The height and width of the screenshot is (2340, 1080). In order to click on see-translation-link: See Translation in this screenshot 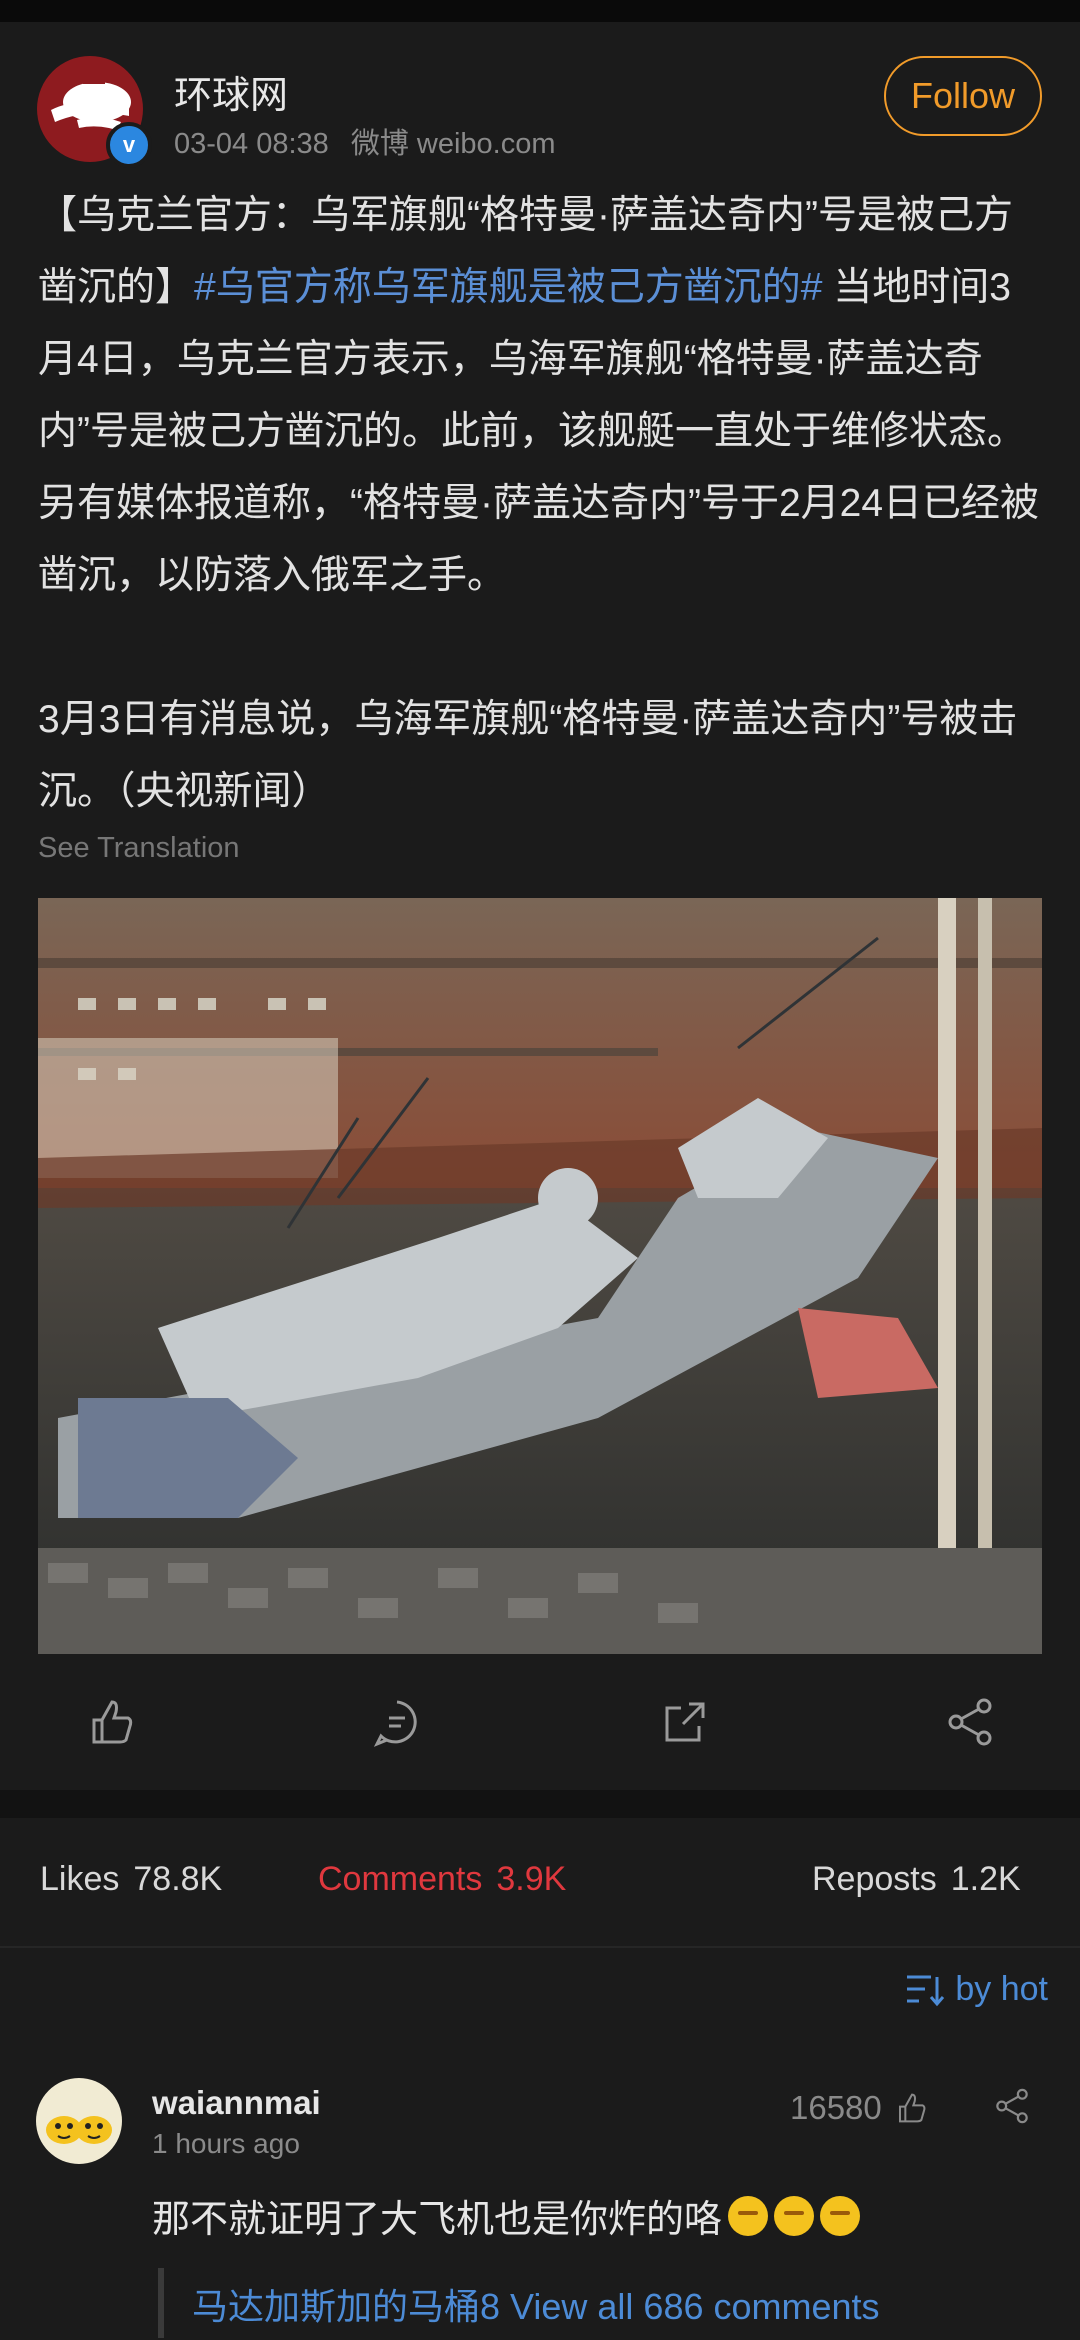, I will do `click(139, 848)`.